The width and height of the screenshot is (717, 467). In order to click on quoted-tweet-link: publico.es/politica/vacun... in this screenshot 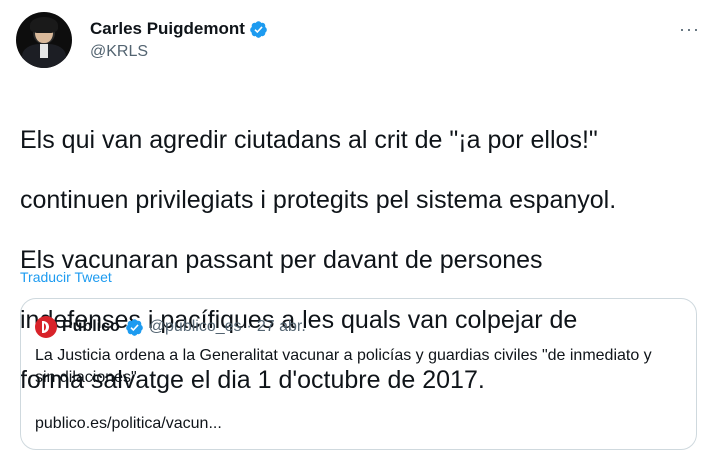, I will do `click(128, 424)`.